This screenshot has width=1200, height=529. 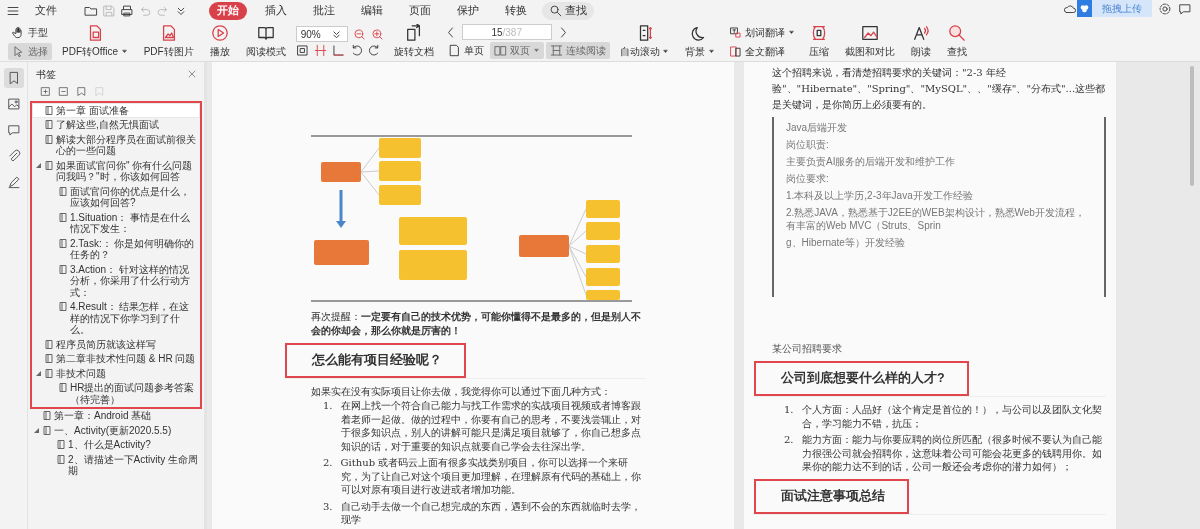 I want to click on cursor-icon, so click(x=18, y=51).